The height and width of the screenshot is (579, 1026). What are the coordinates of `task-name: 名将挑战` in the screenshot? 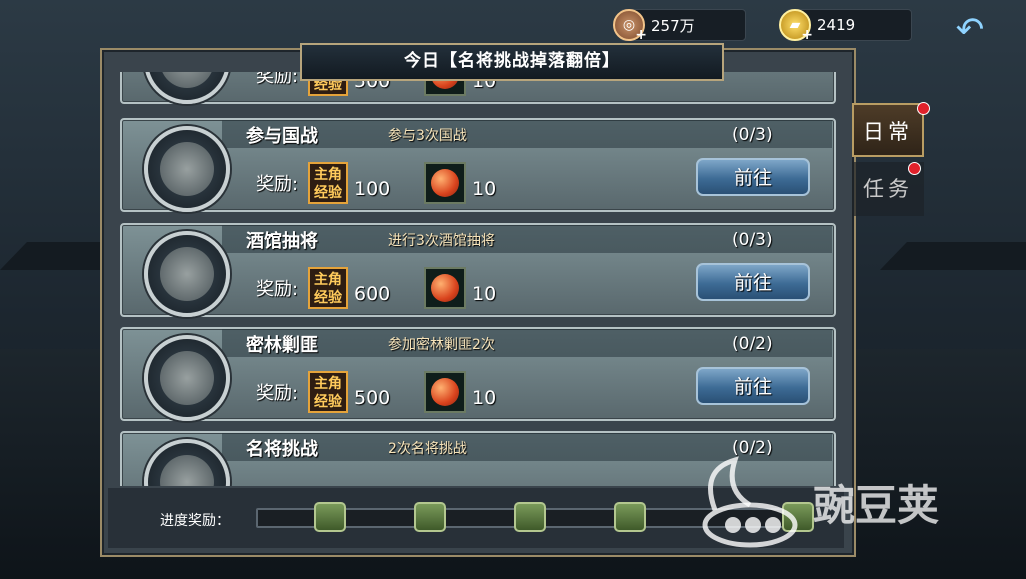 It's located at (282, 449).